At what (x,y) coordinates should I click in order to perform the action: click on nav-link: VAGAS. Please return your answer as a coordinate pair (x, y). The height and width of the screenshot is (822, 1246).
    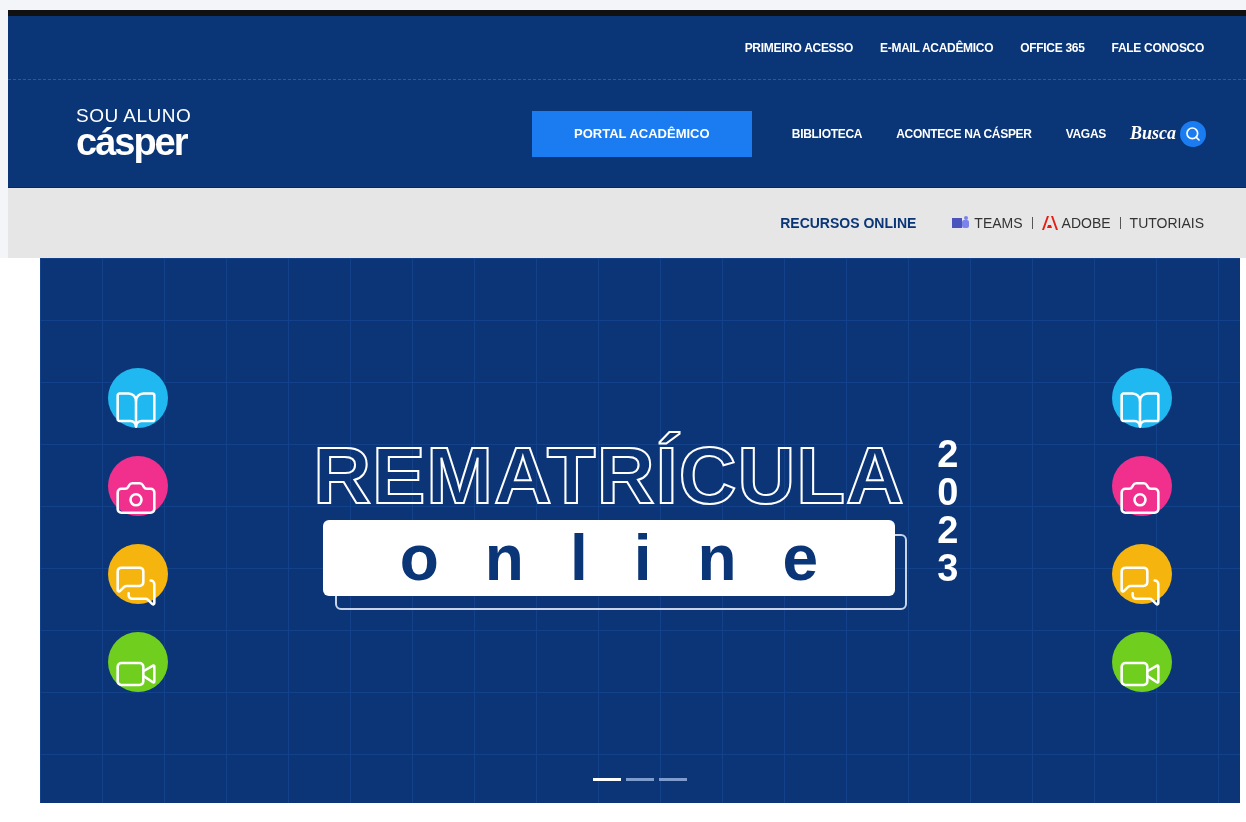
    Looking at the image, I should click on (1085, 133).